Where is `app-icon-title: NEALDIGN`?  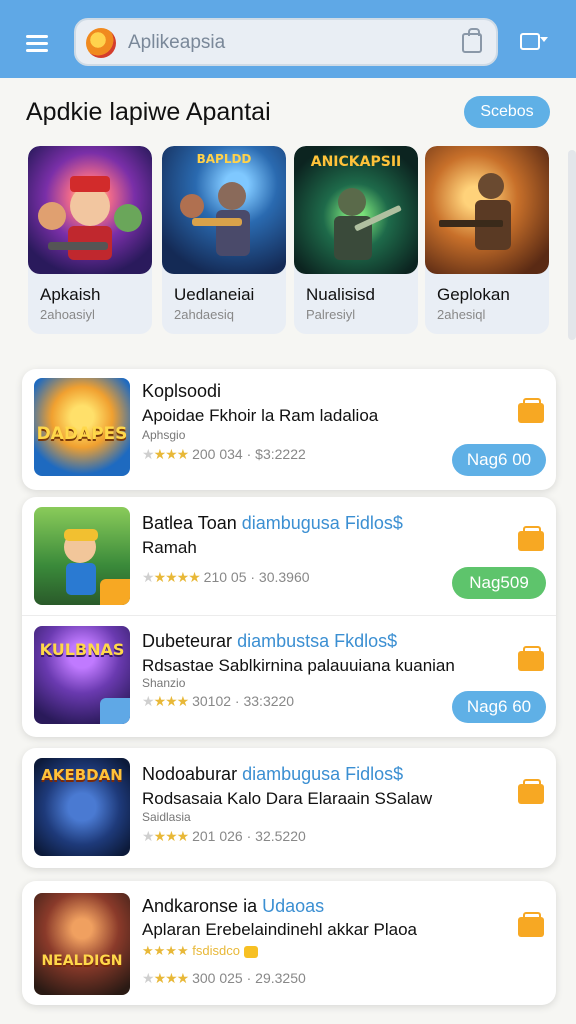 app-icon-title: NEALDIGN is located at coordinates (82, 961).